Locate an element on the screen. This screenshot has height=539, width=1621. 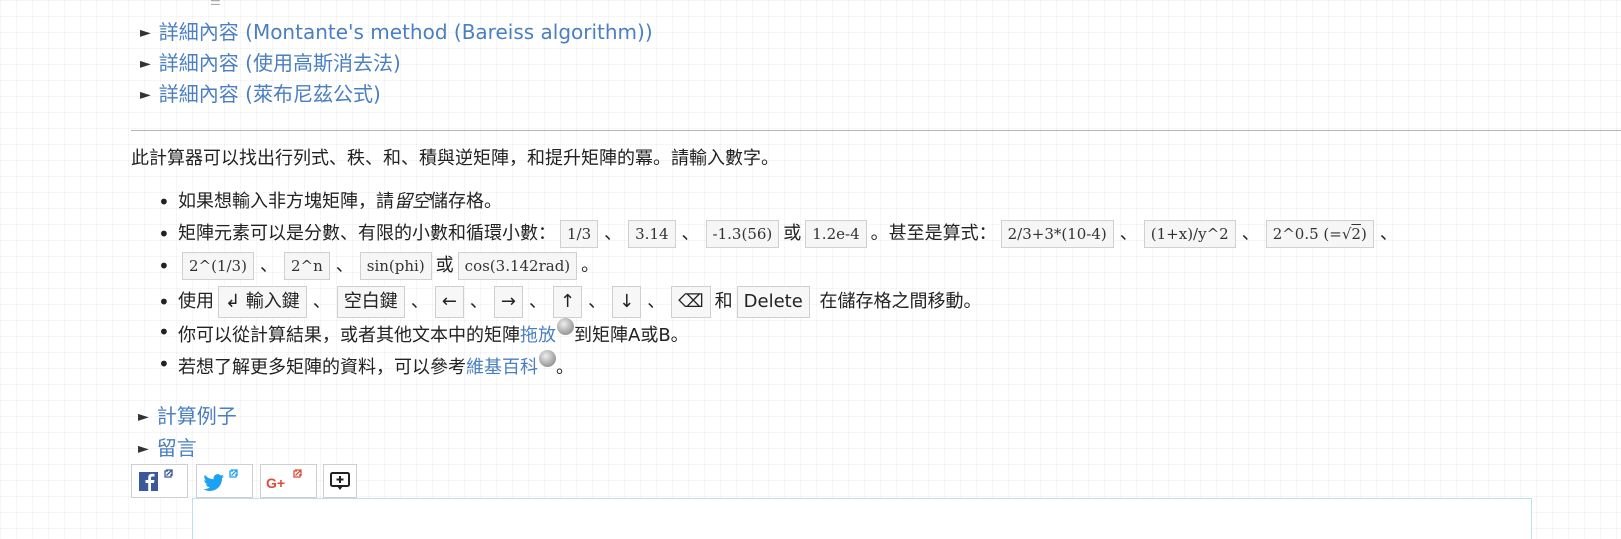
twitter-share-button is located at coordinates (224, 481).